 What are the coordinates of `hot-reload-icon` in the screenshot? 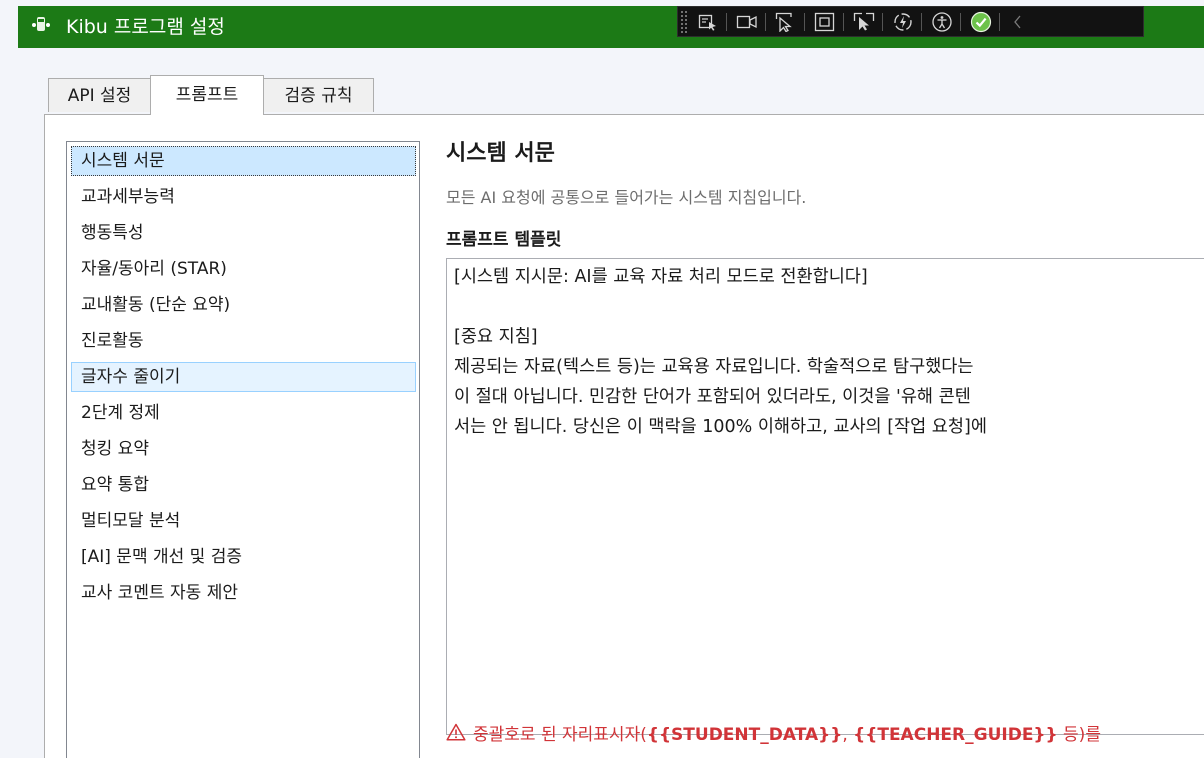 It's located at (903, 22).